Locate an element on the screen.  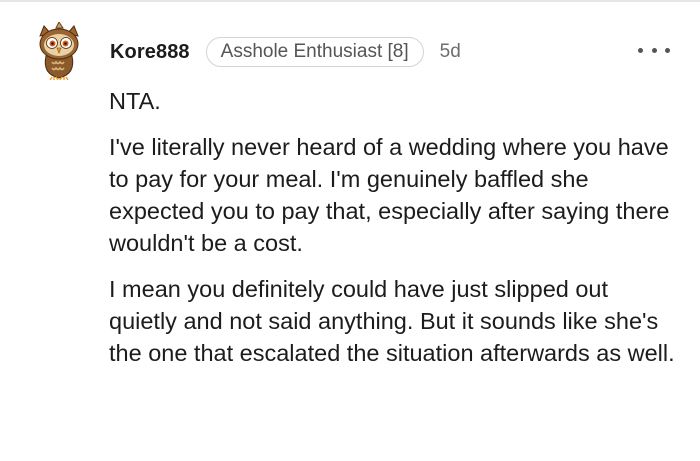
comment-timestamp: 5d is located at coordinates (450, 52).